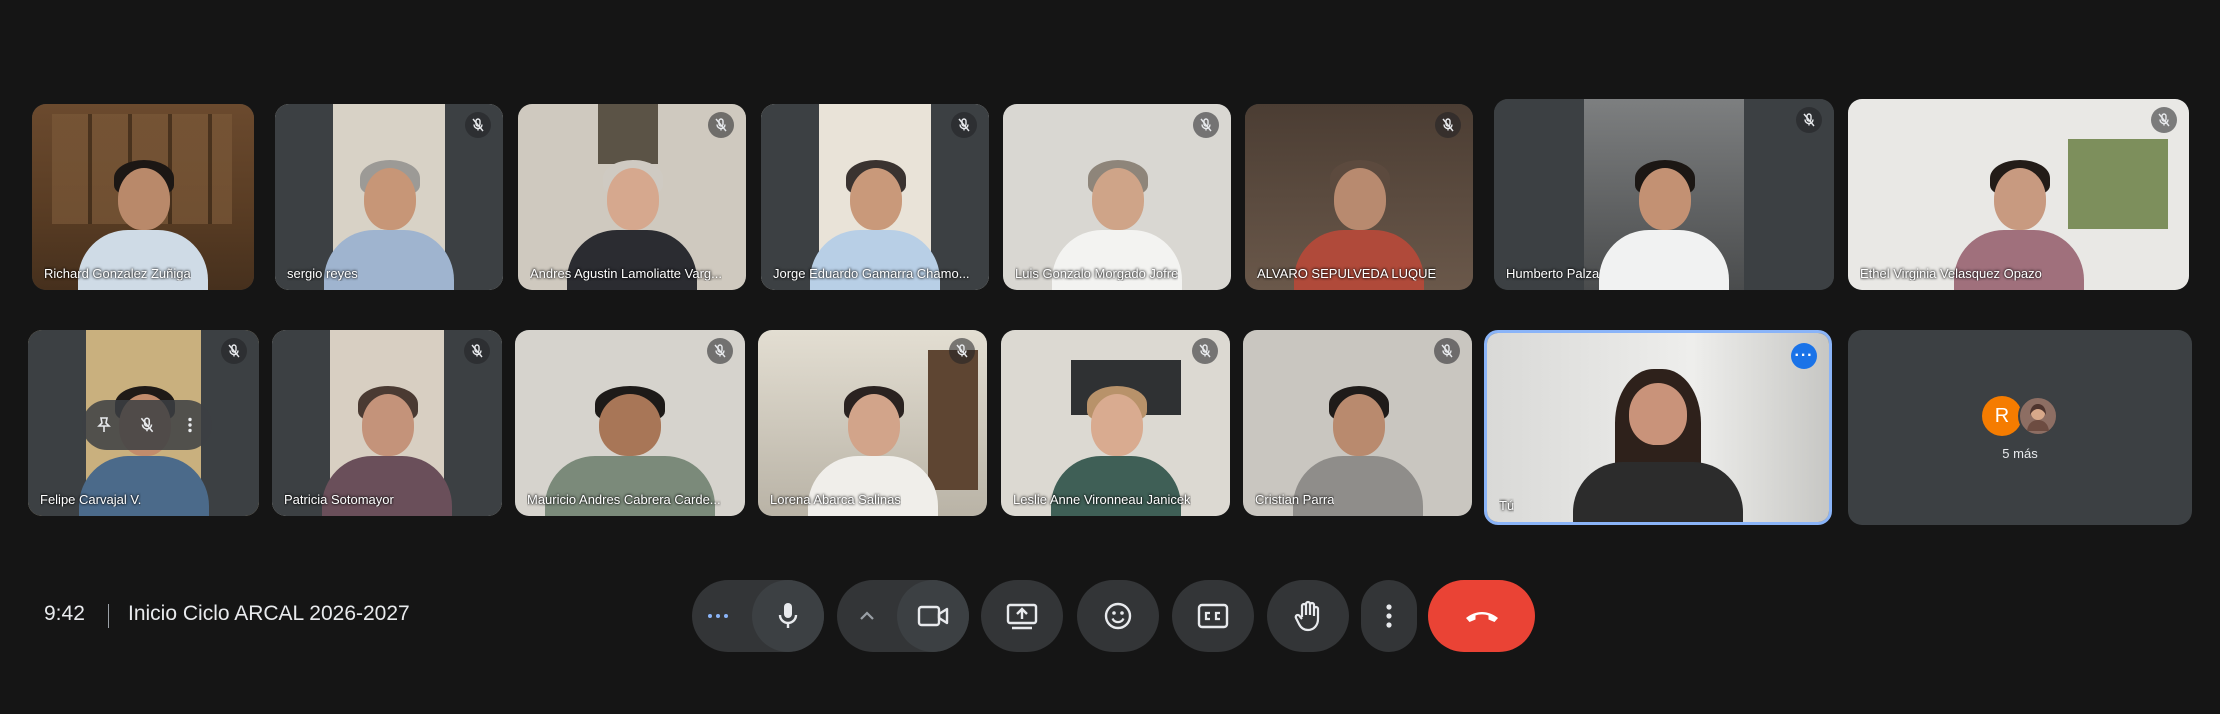 The height and width of the screenshot is (714, 2220). I want to click on more-options-button, so click(1389, 616).